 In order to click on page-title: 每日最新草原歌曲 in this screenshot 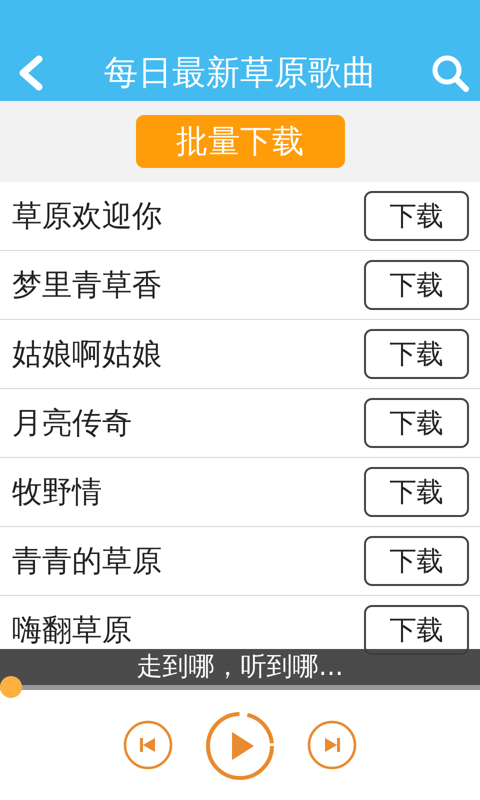, I will do `click(240, 73)`.